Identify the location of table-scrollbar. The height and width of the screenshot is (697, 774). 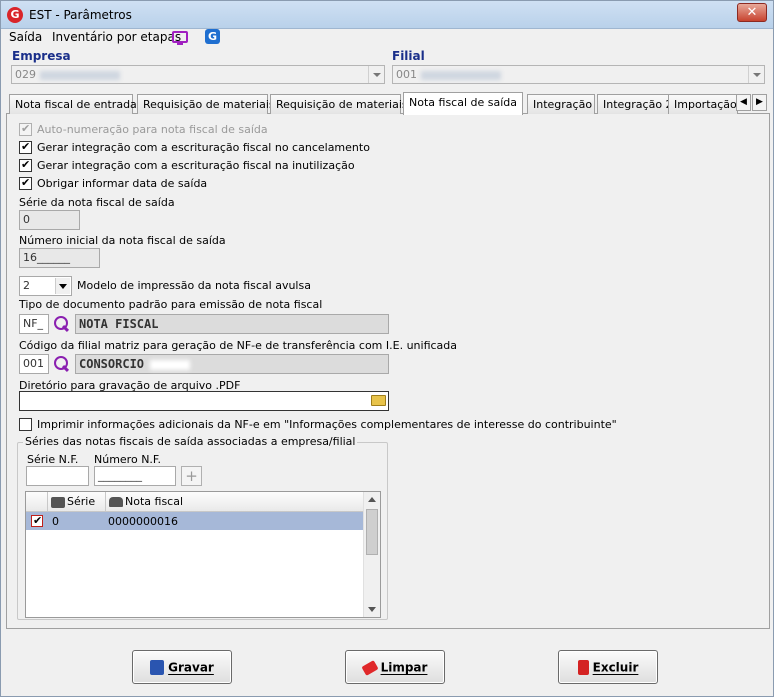
(371, 554).